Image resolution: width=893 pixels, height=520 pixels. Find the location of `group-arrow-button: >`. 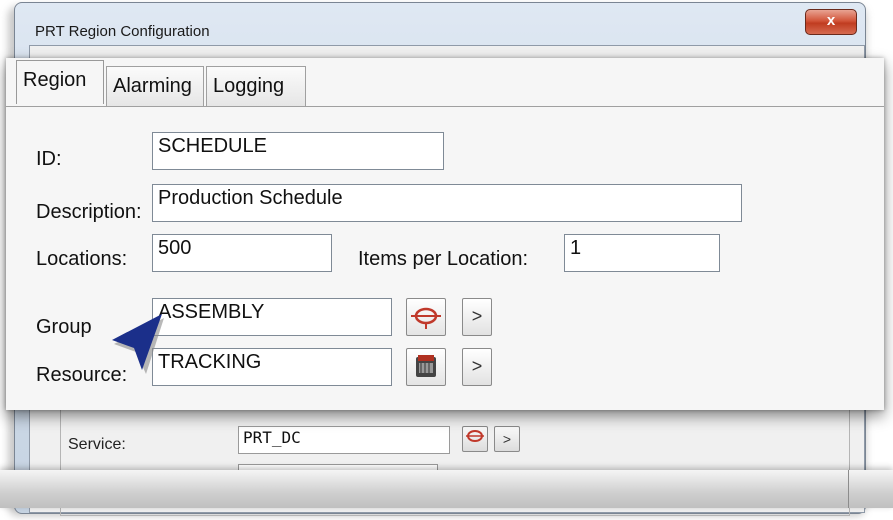

group-arrow-button: > is located at coordinates (477, 317).